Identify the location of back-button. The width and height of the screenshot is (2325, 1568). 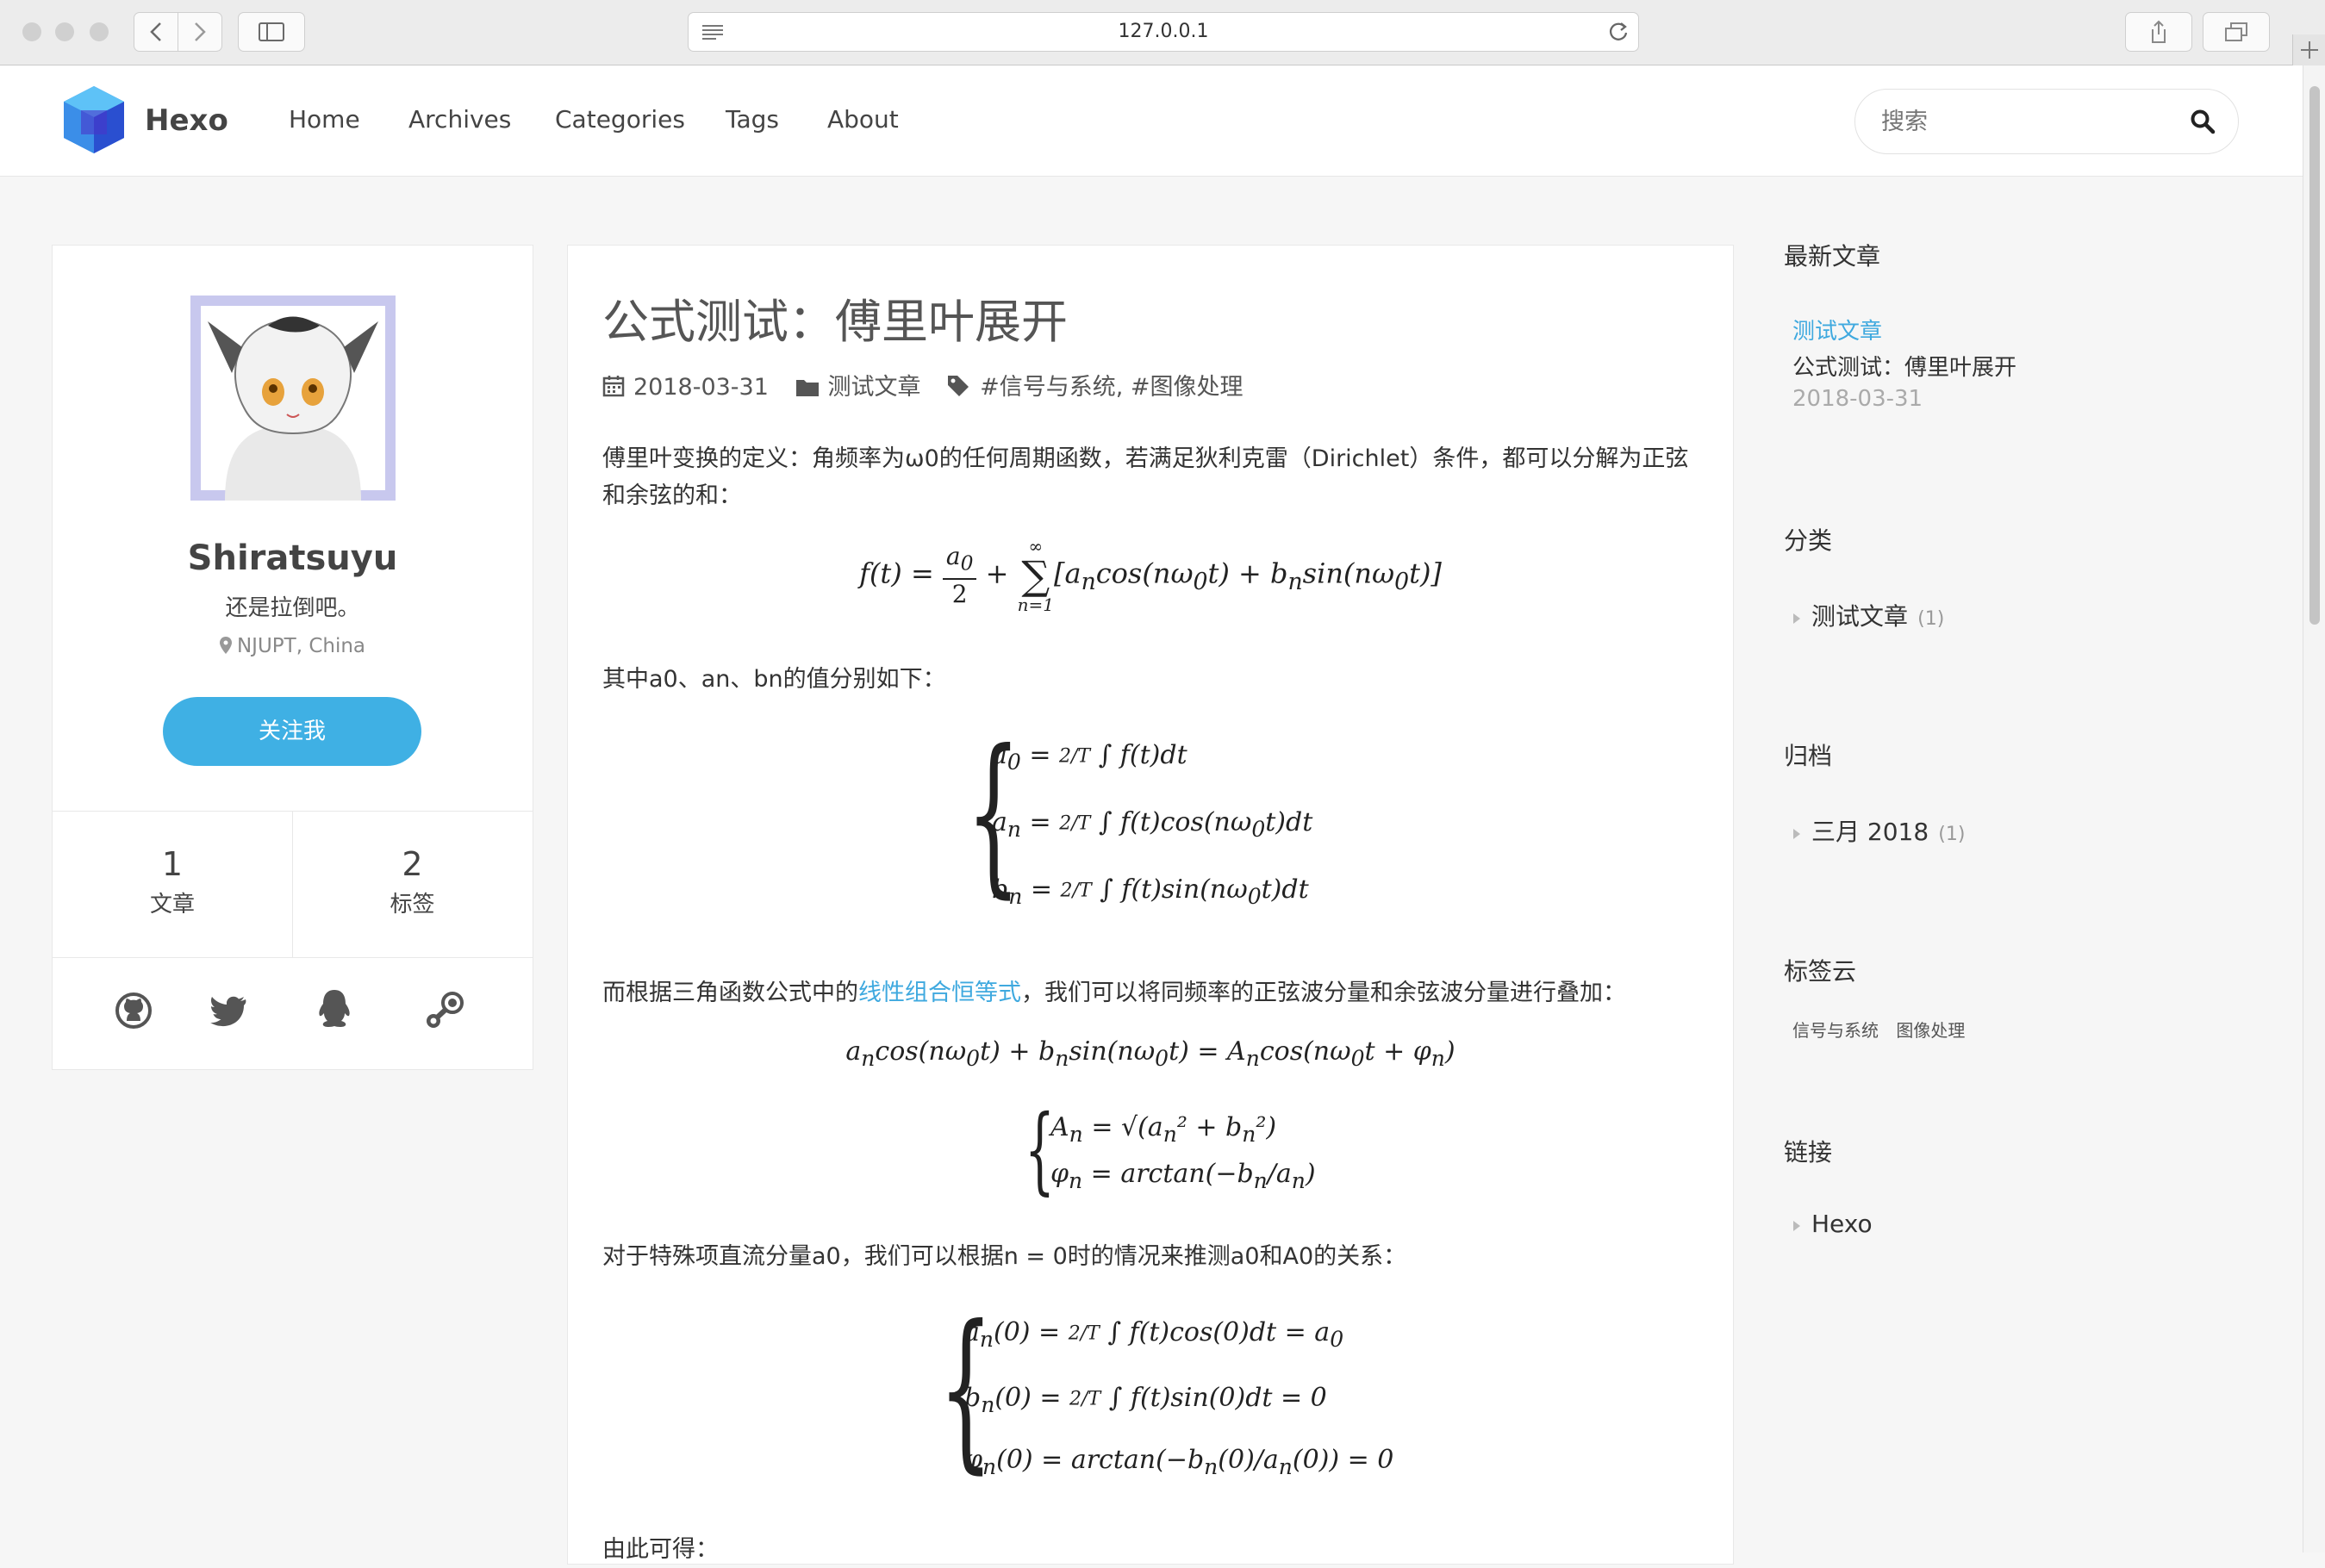
(156, 32).